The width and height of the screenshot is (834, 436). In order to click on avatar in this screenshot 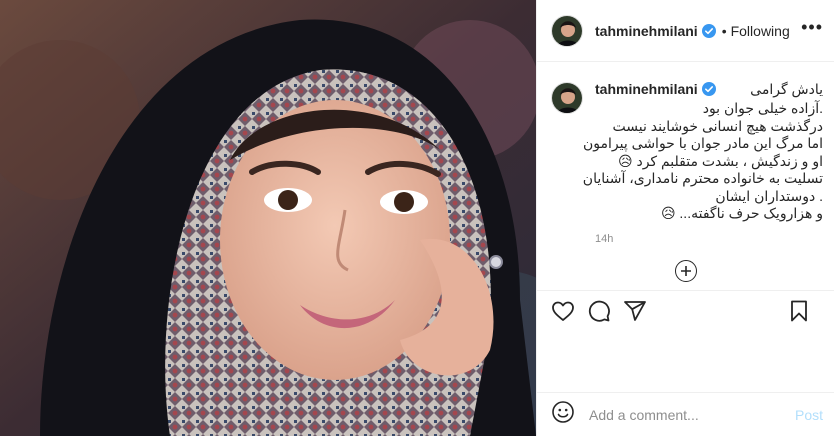, I will do `click(567, 30)`.